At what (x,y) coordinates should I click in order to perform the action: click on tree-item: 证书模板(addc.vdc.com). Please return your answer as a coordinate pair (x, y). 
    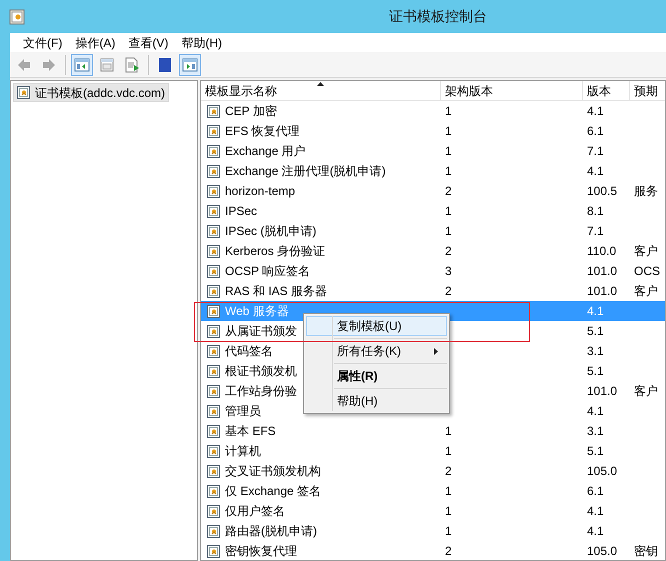
    Looking at the image, I should click on (91, 92).